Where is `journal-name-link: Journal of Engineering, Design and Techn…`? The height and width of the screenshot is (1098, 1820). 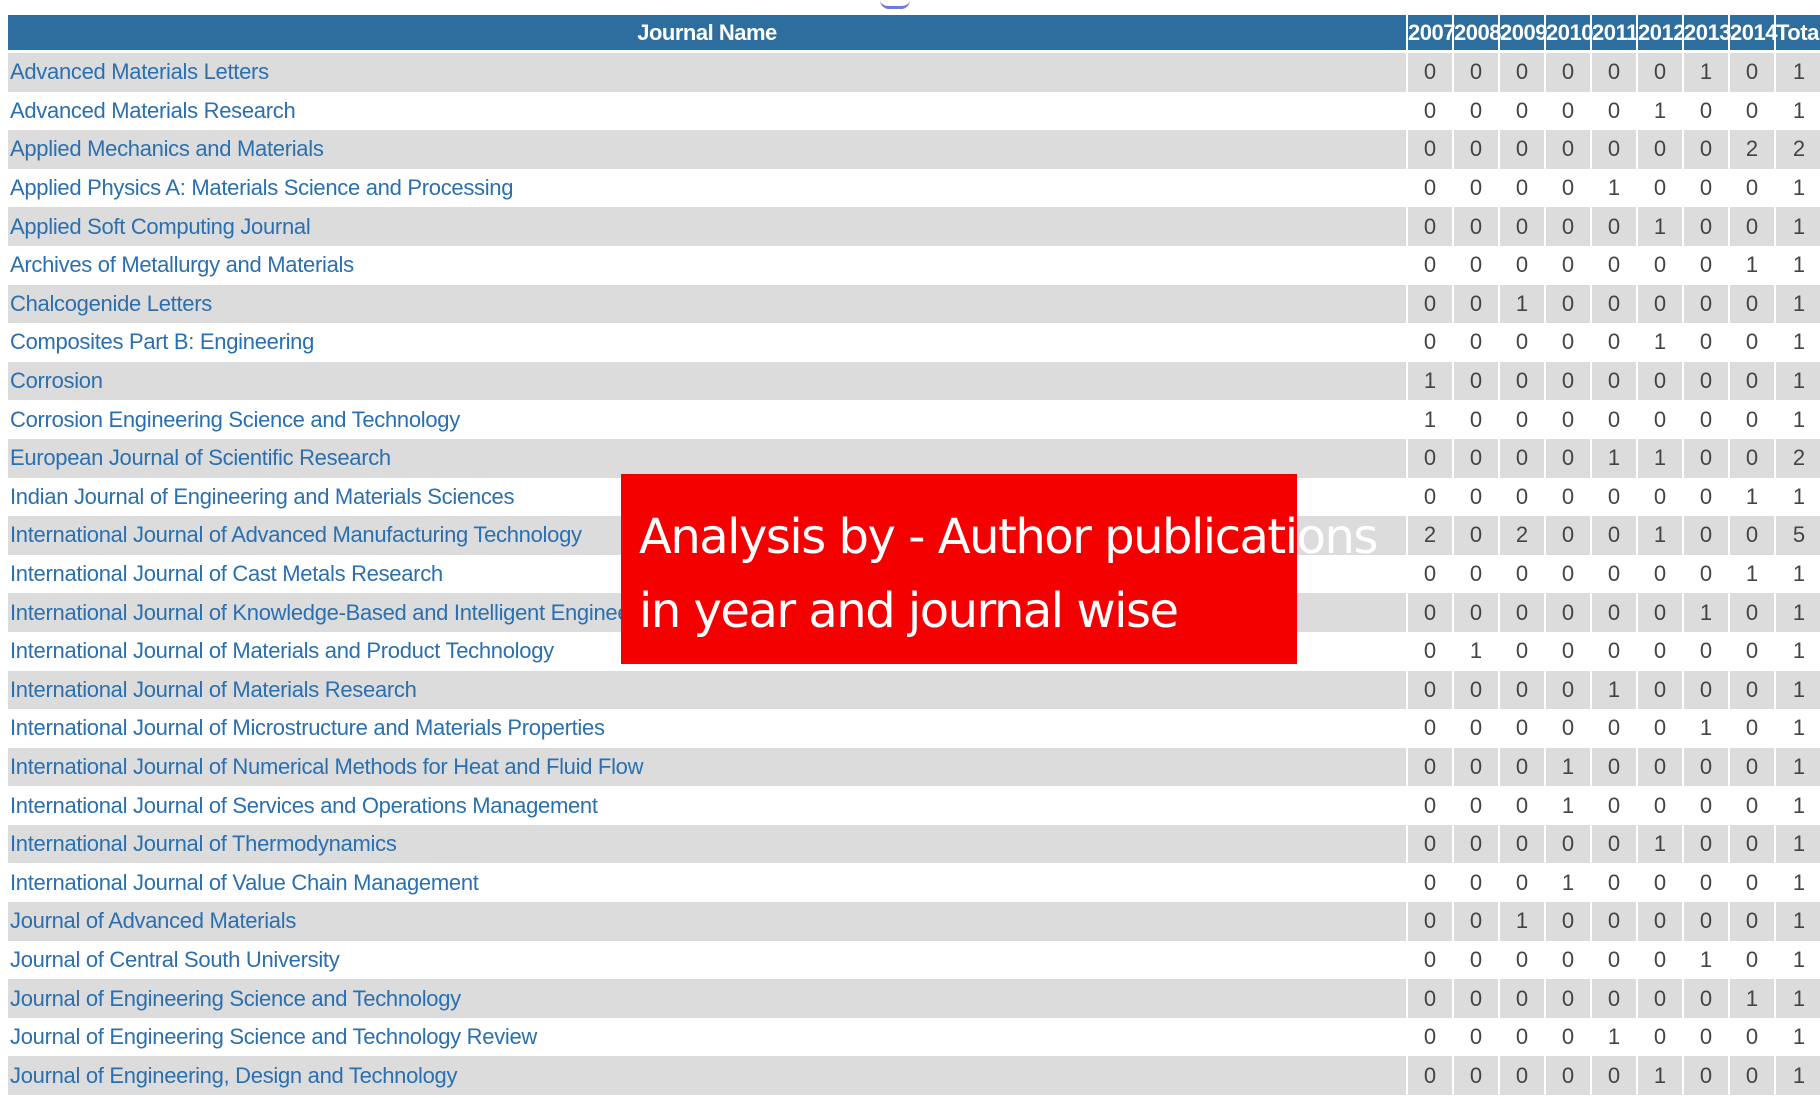 journal-name-link: Journal of Engineering, Design and Techn… is located at coordinates (707, 1076).